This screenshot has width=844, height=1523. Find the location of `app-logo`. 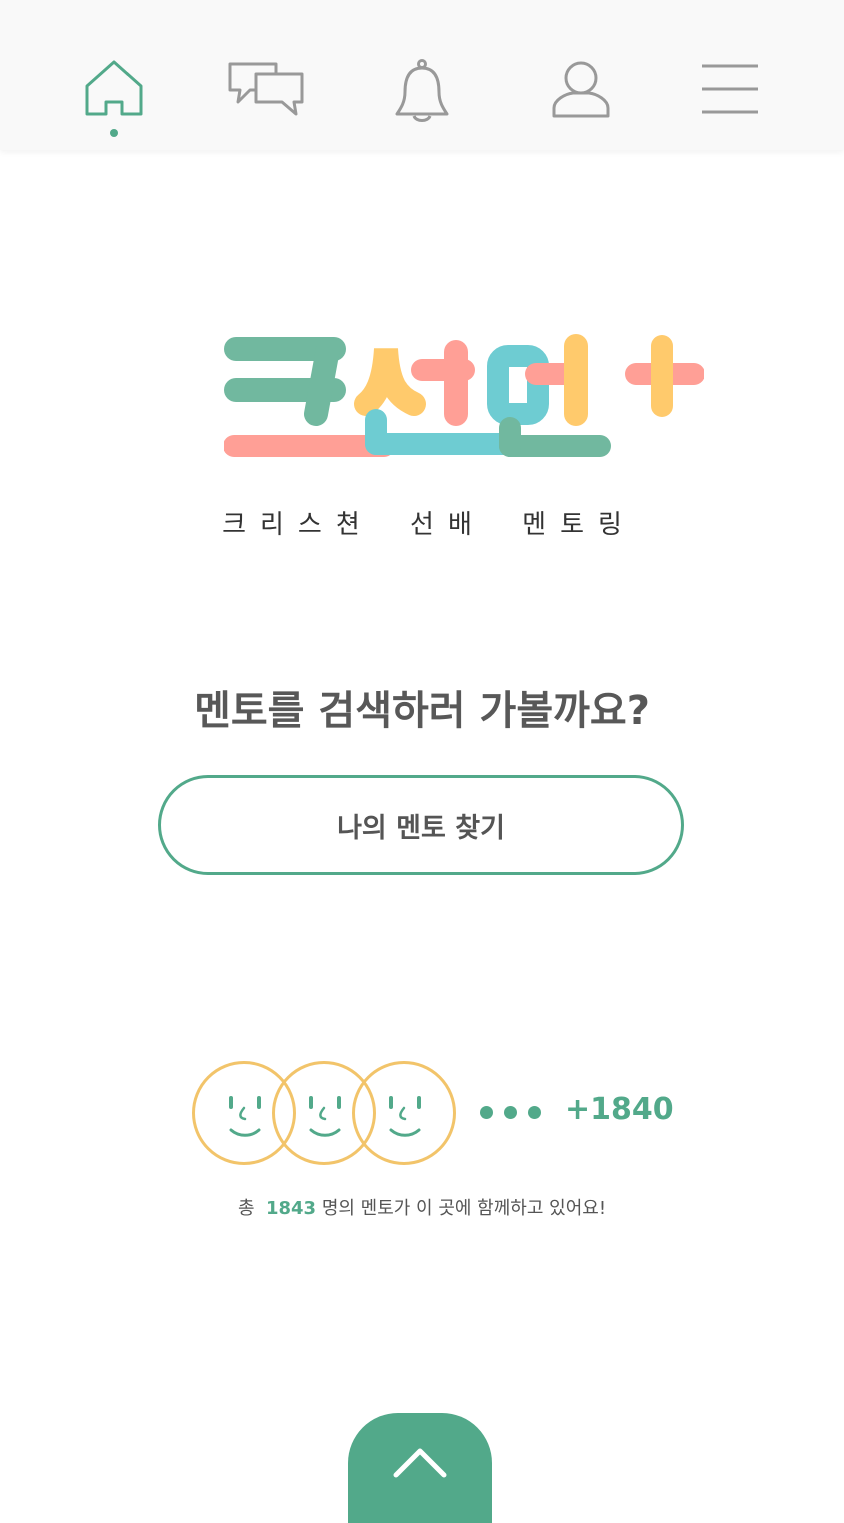

app-logo is located at coordinates (464, 399).